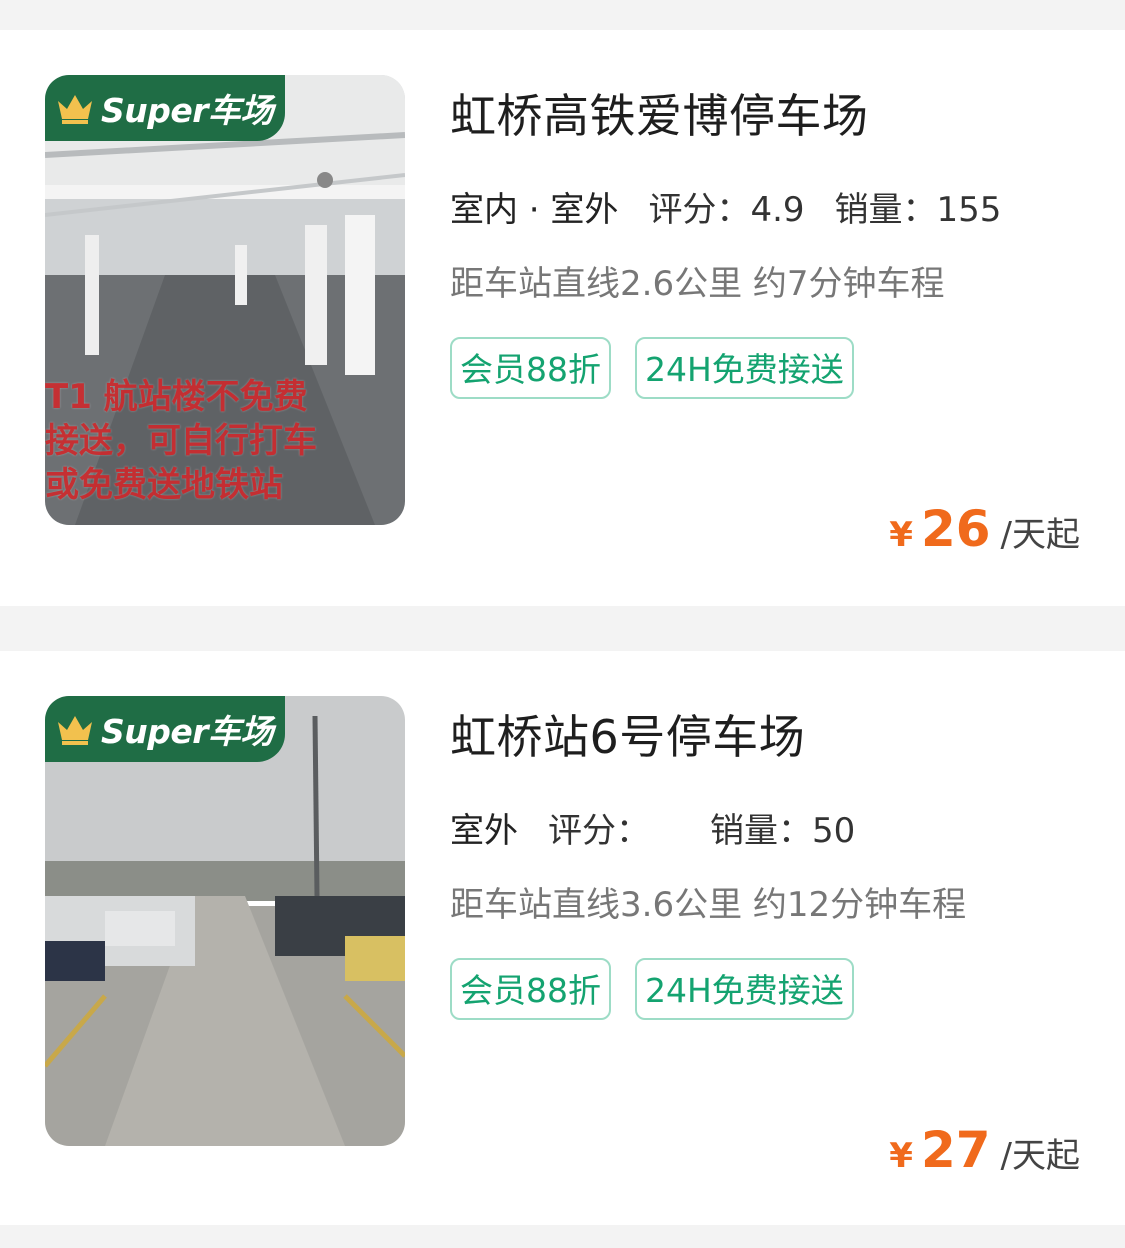  I want to click on parking-photo: Super车场, so click(225, 921).